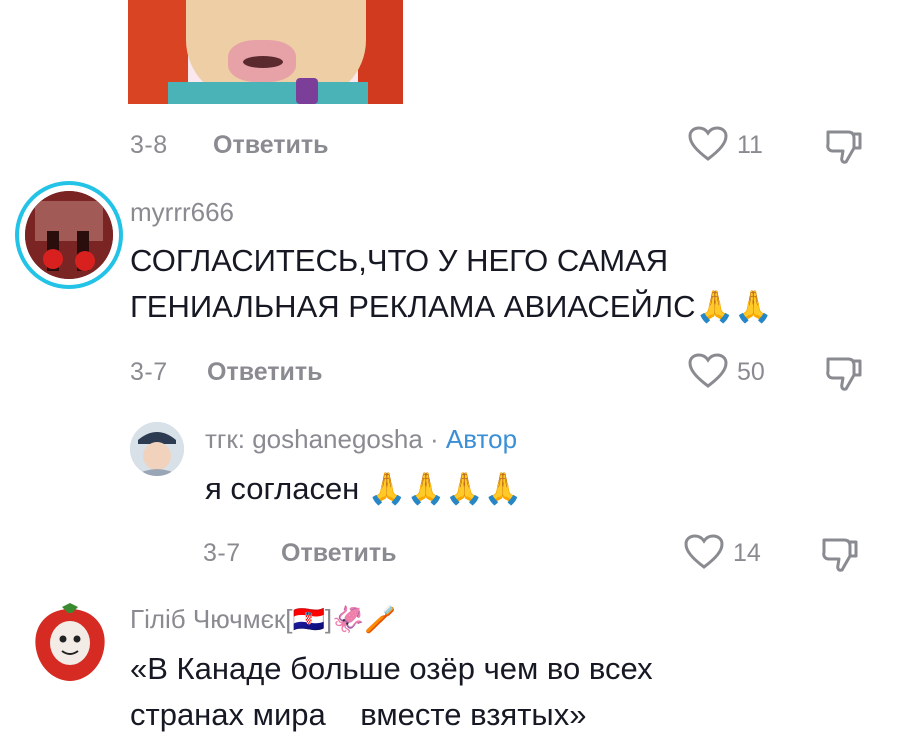 The width and height of the screenshot is (900, 738). I want to click on comment-text-line2: странах мира вместе взятых», so click(358, 714).